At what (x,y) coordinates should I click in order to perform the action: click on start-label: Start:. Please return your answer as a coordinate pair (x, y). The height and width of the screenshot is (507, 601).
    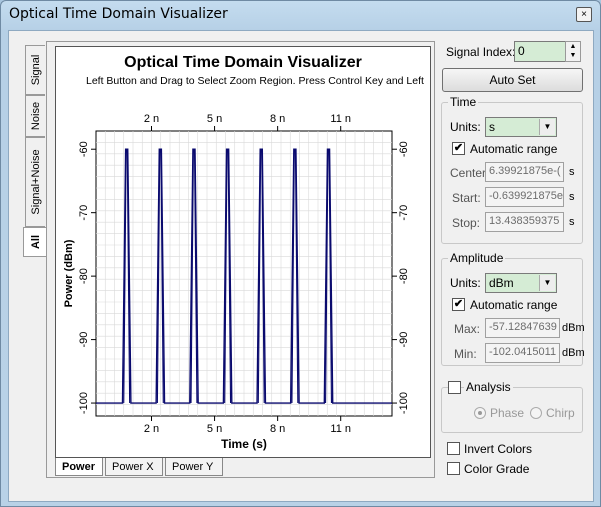
    Looking at the image, I should click on (466, 198).